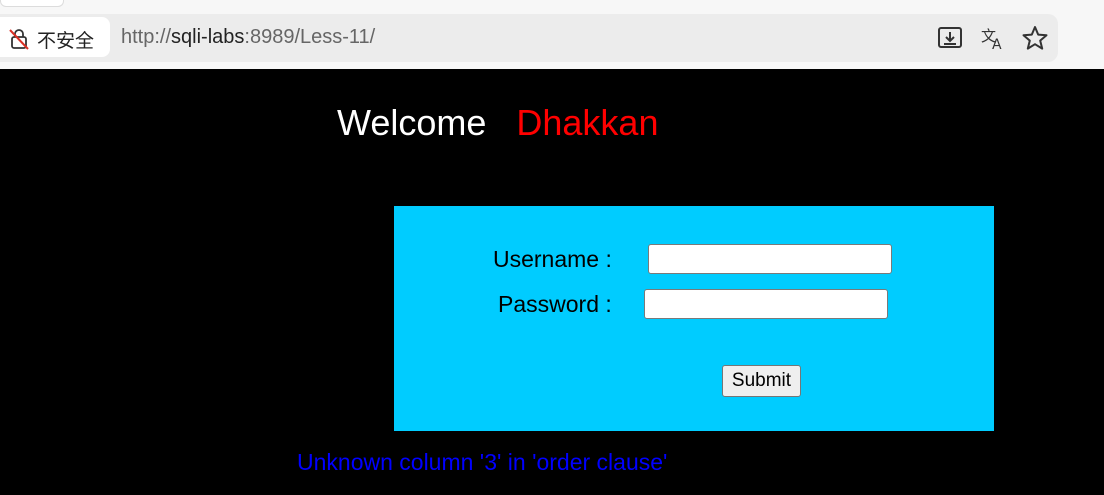  I want to click on username-field, so click(770, 259).